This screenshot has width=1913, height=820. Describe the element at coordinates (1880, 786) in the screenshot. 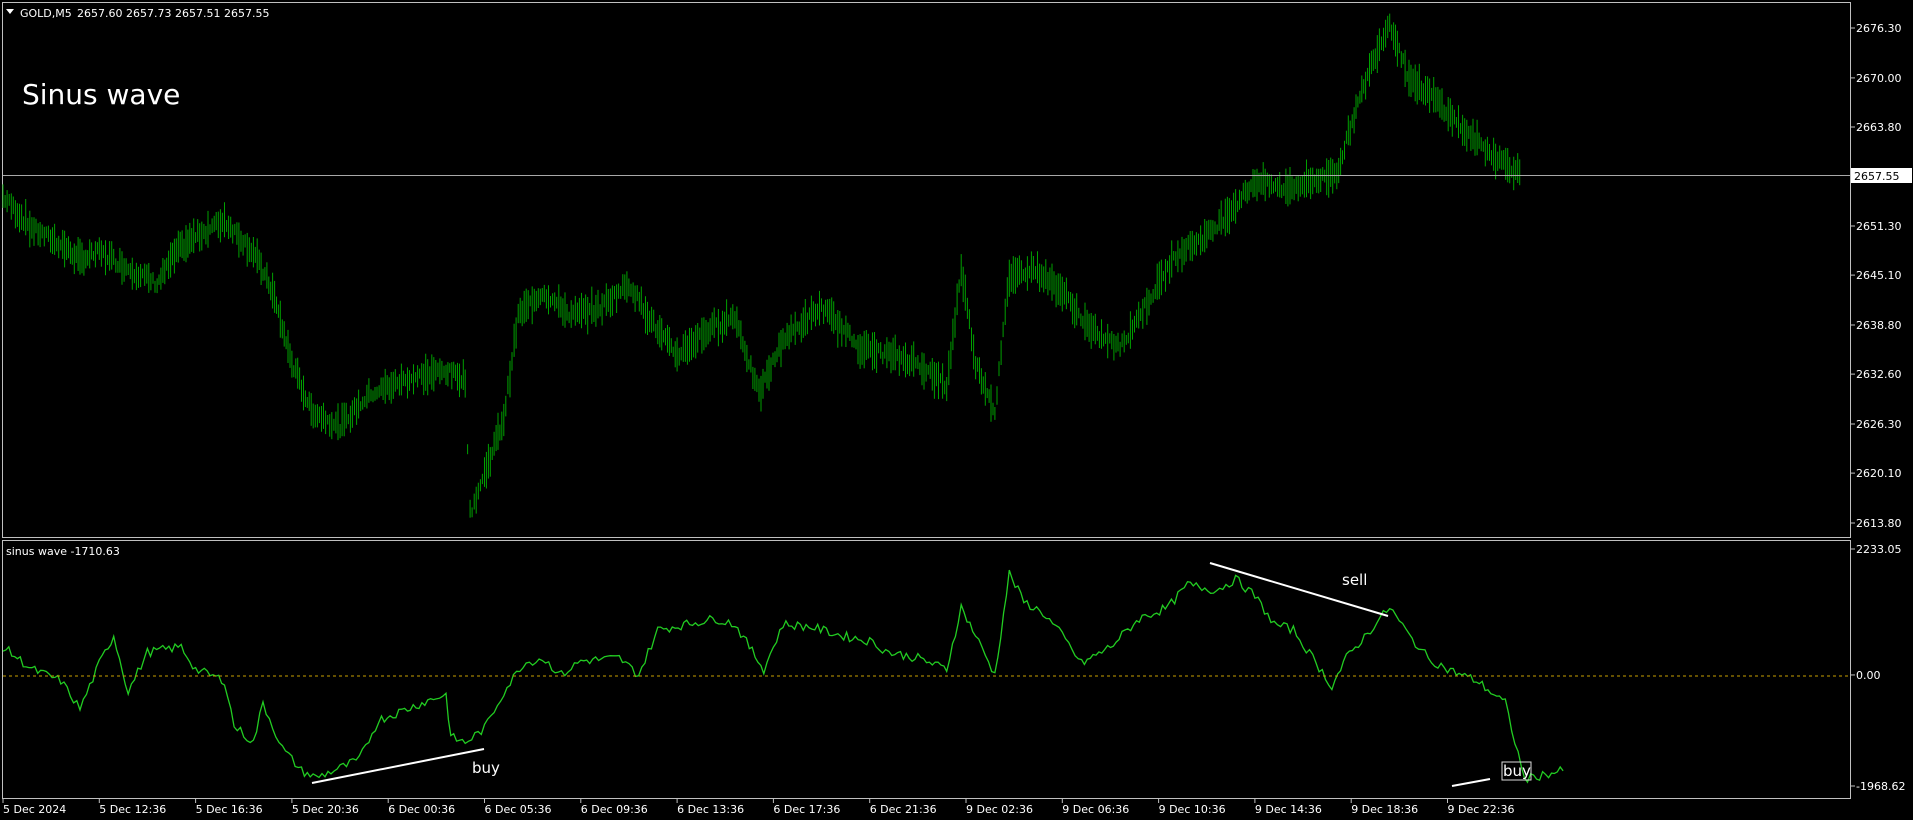

I see `indicator-tick-label: -1968.62` at that location.